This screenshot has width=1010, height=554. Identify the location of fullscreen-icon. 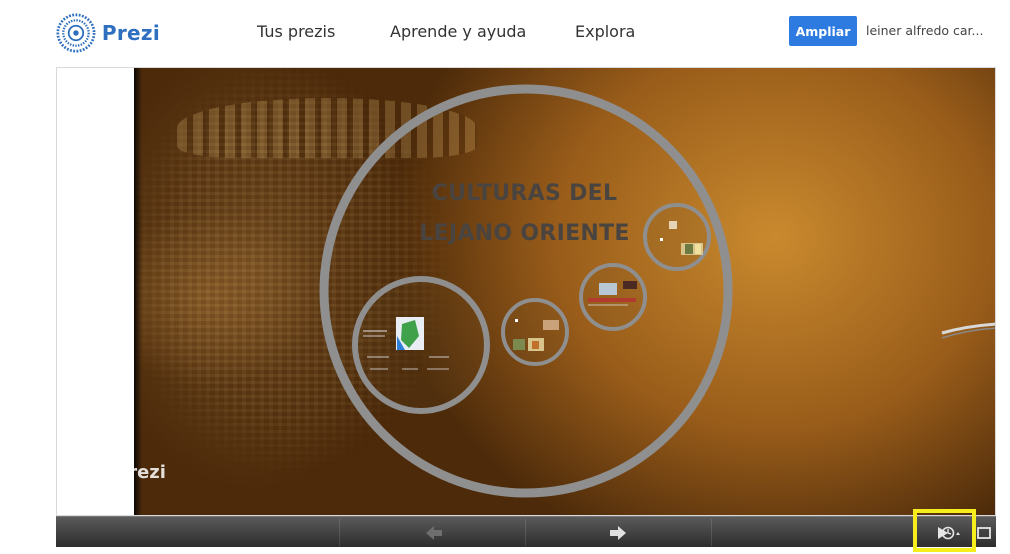
(984, 533).